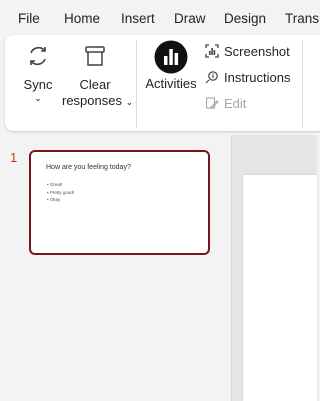  What do you see at coordinates (159, 18) in the screenshot?
I see `menu-bar: File Home Insert Draw Design Trans` at bounding box center [159, 18].